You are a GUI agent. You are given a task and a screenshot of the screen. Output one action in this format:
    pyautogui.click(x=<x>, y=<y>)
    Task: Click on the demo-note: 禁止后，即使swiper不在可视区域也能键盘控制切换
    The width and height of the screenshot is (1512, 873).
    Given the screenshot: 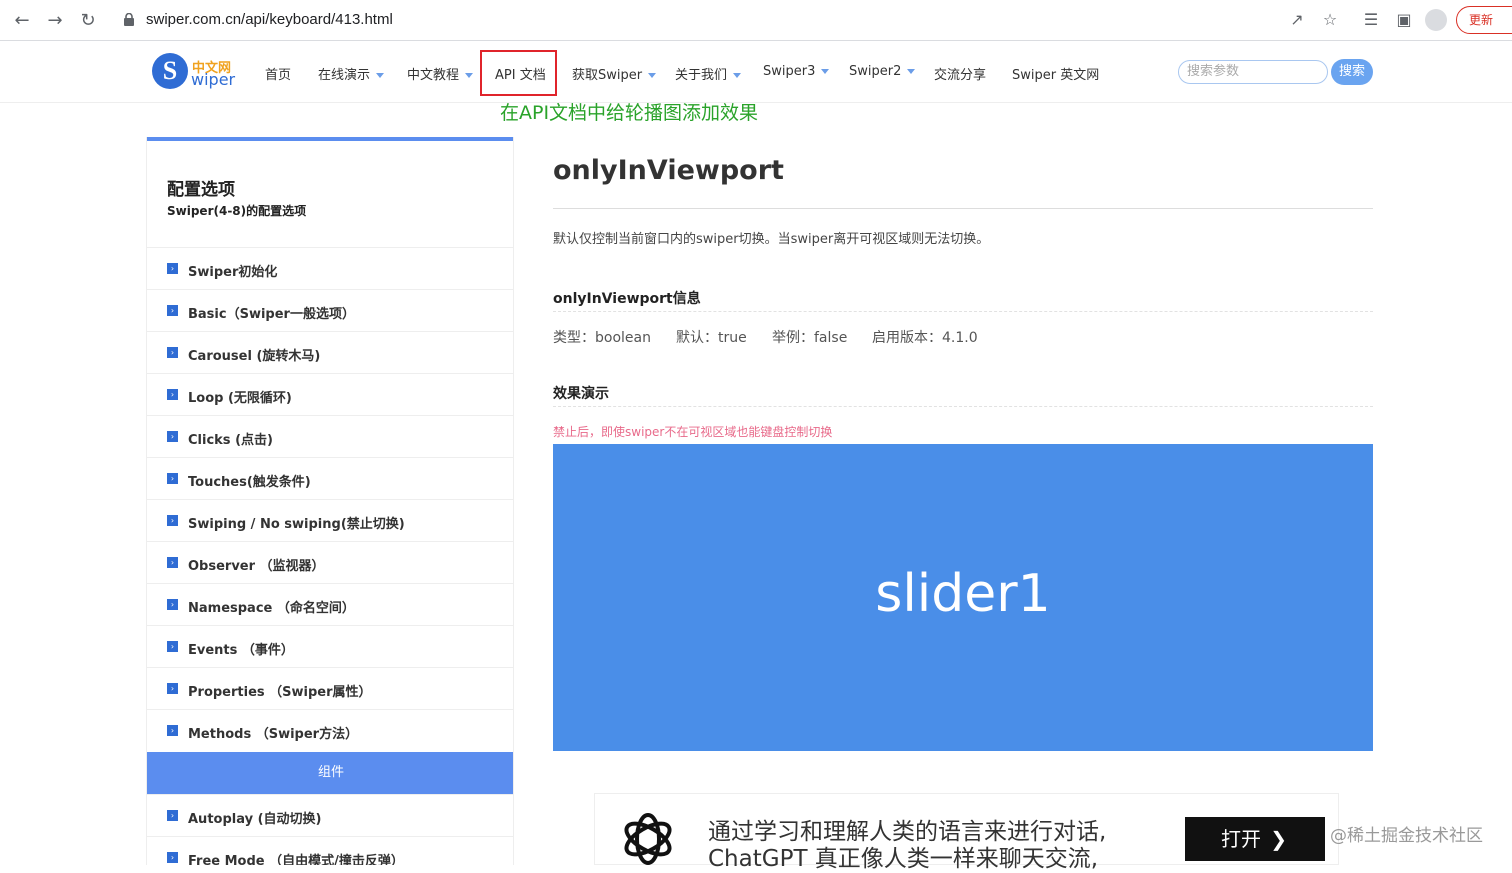 What is the action you would take?
    pyautogui.click(x=693, y=432)
    